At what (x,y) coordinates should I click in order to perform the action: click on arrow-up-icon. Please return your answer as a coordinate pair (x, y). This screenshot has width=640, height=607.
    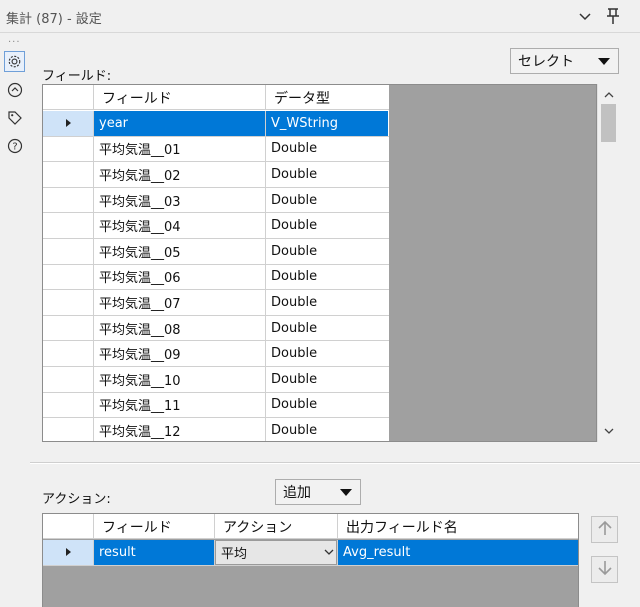
    Looking at the image, I should click on (605, 530).